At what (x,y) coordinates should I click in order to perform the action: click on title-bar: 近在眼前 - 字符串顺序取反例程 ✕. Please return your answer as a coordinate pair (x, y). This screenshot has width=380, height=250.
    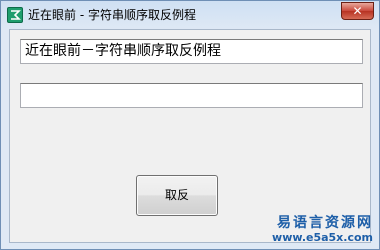
    Looking at the image, I should click on (190, 15).